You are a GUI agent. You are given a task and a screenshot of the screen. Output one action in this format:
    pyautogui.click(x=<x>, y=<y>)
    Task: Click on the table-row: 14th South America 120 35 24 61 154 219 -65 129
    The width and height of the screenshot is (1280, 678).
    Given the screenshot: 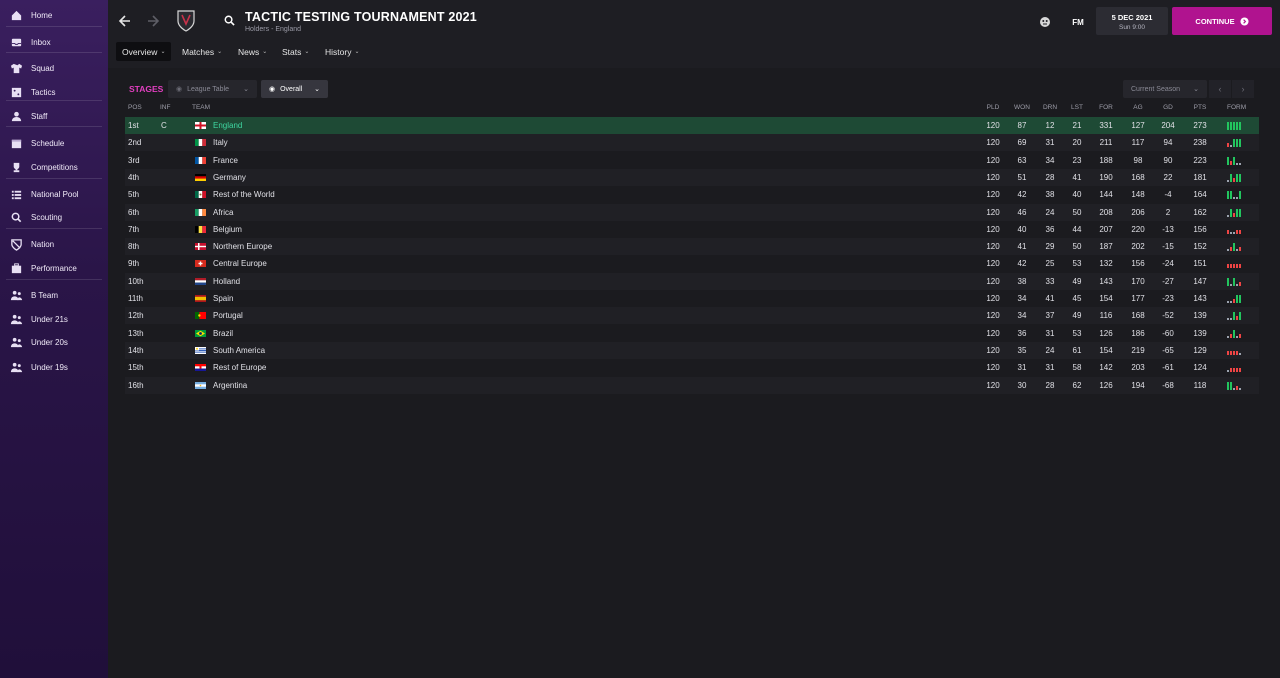 What is the action you would take?
    pyautogui.click(x=692, y=350)
    